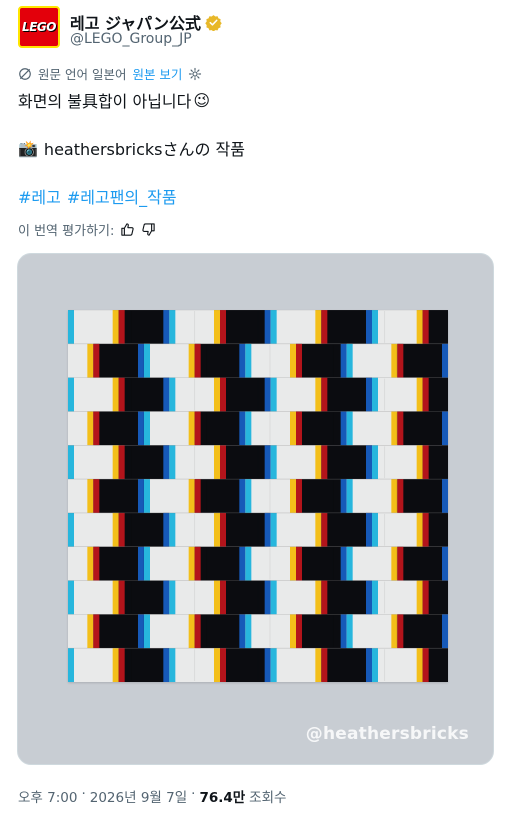 The width and height of the screenshot is (512, 816). Describe the element at coordinates (66, 231) in the screenshot. I see `rate-translation-label: 이 번역 평가하기:` at that location.